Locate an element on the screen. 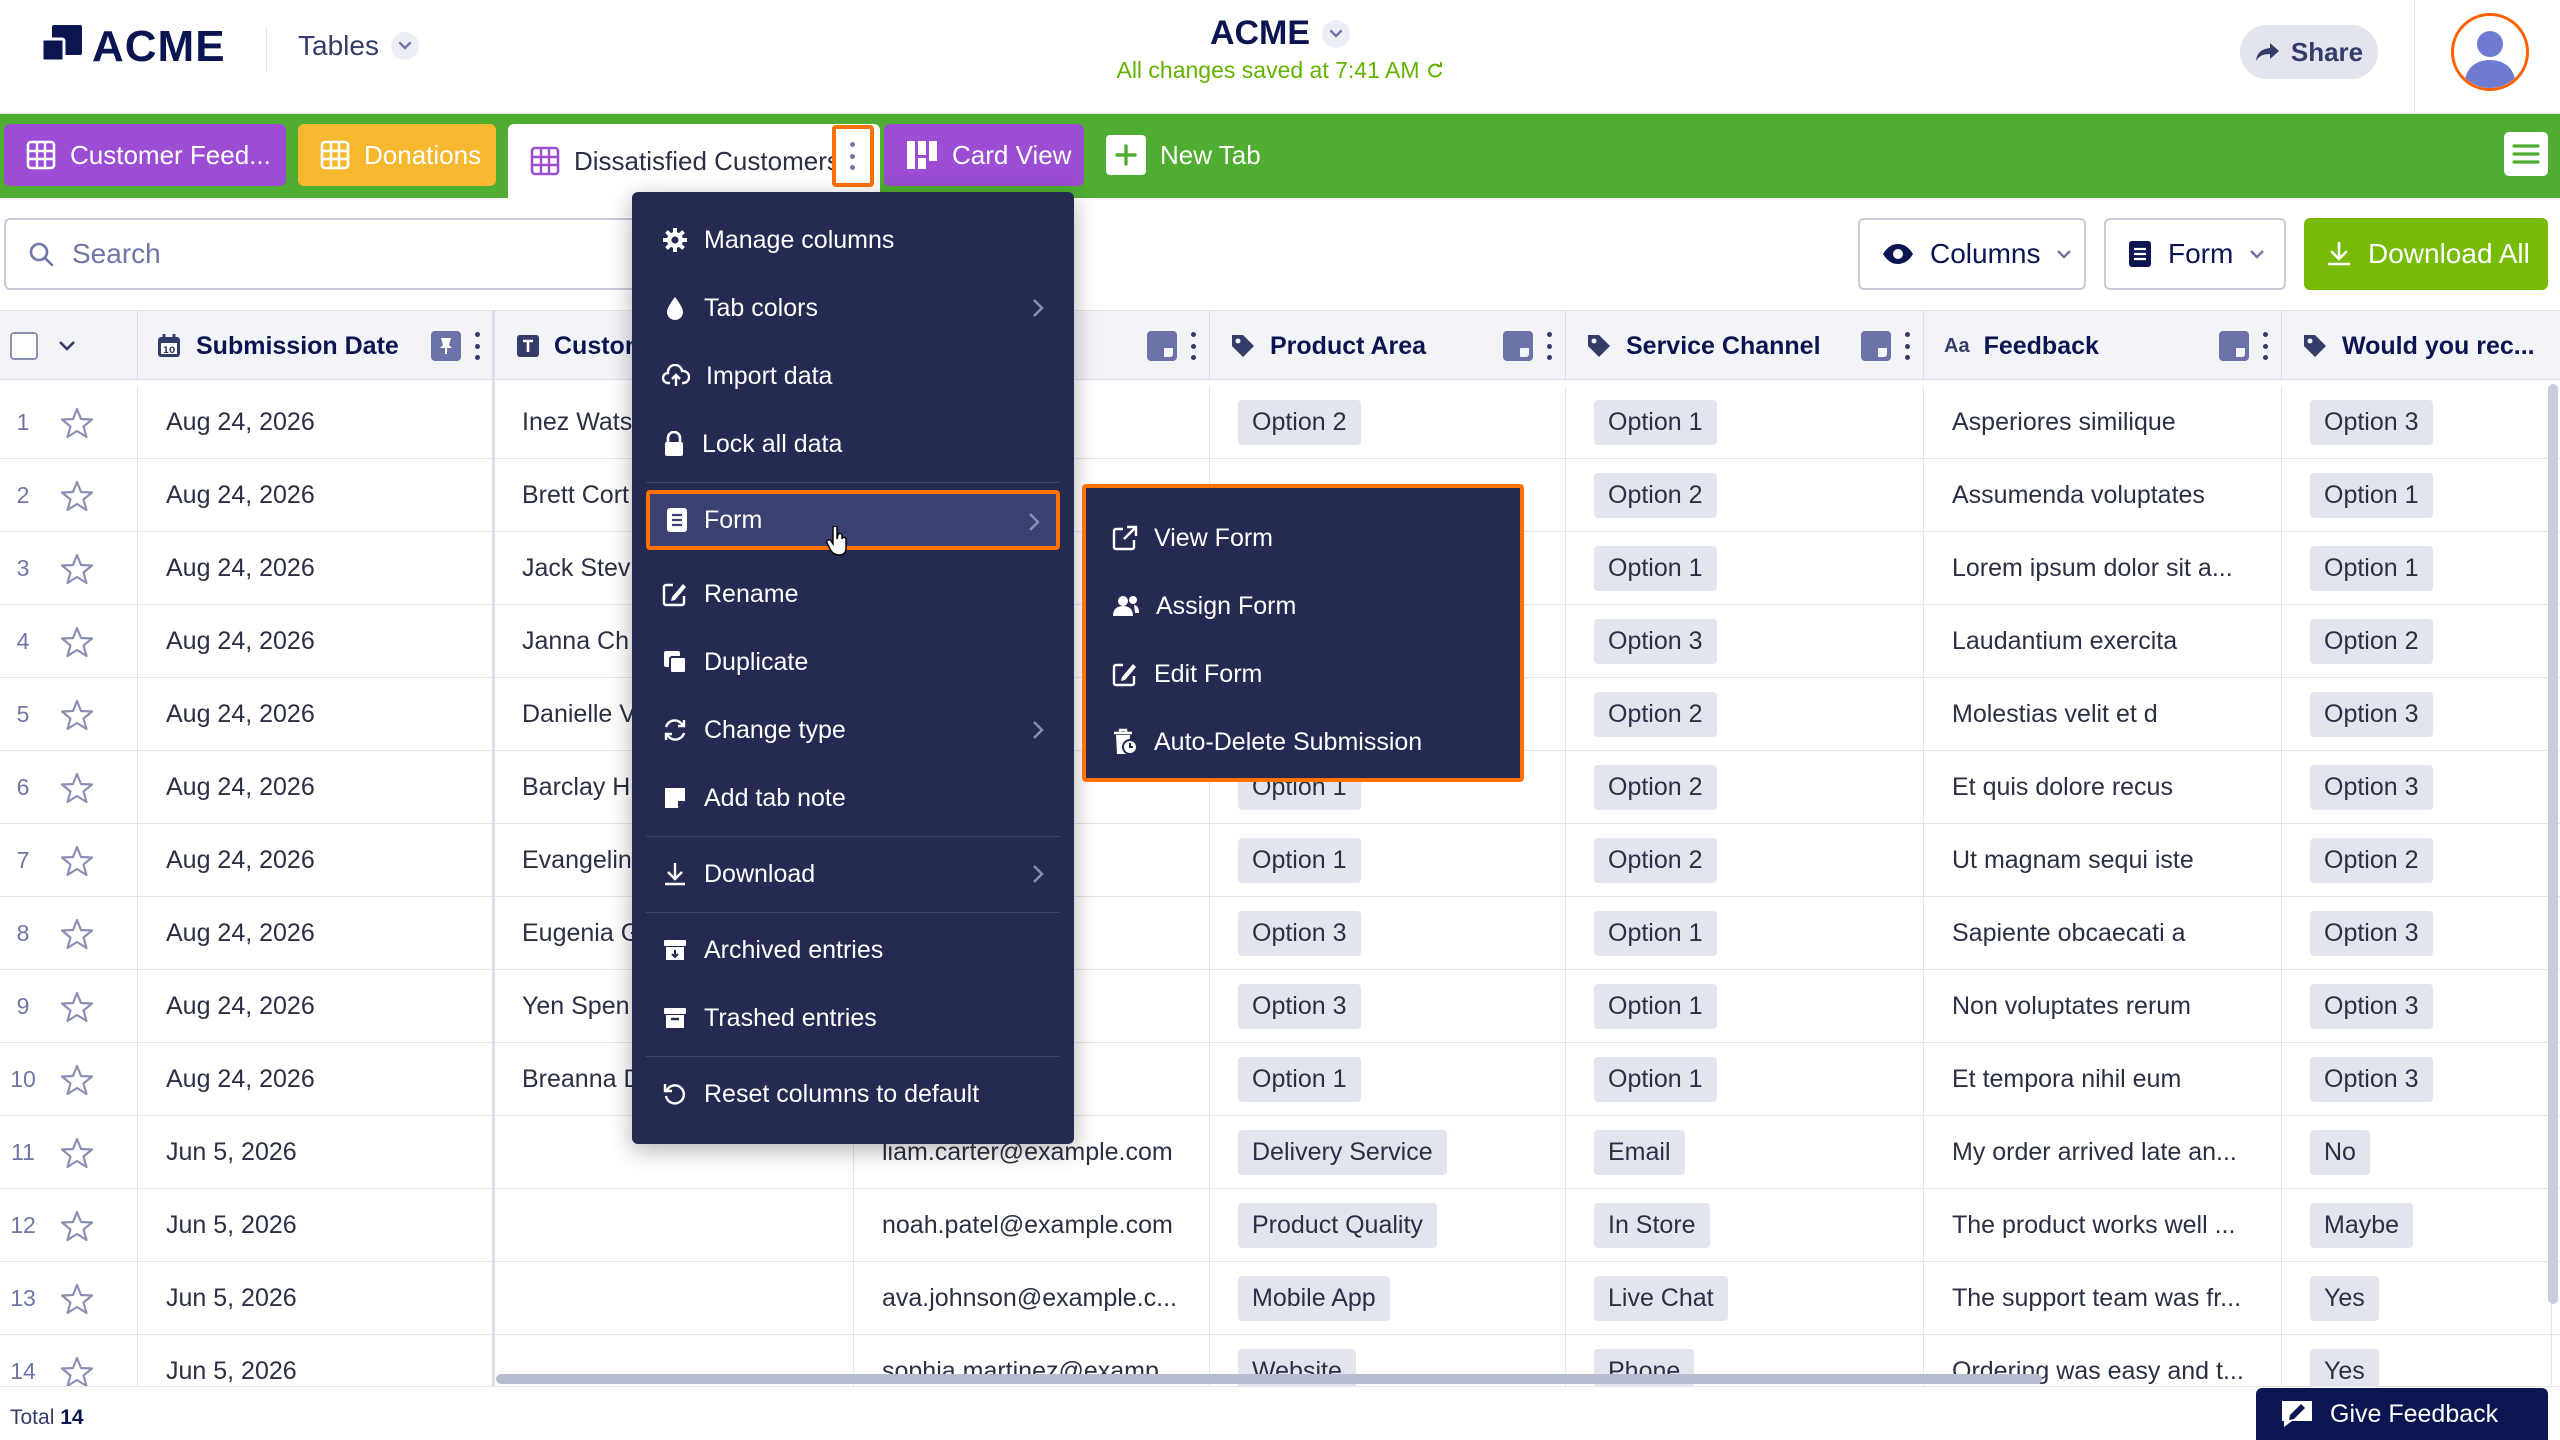 The height and width of the screenshot is (1440, 2560). search-input: Search is located at coordinates (324, 254).